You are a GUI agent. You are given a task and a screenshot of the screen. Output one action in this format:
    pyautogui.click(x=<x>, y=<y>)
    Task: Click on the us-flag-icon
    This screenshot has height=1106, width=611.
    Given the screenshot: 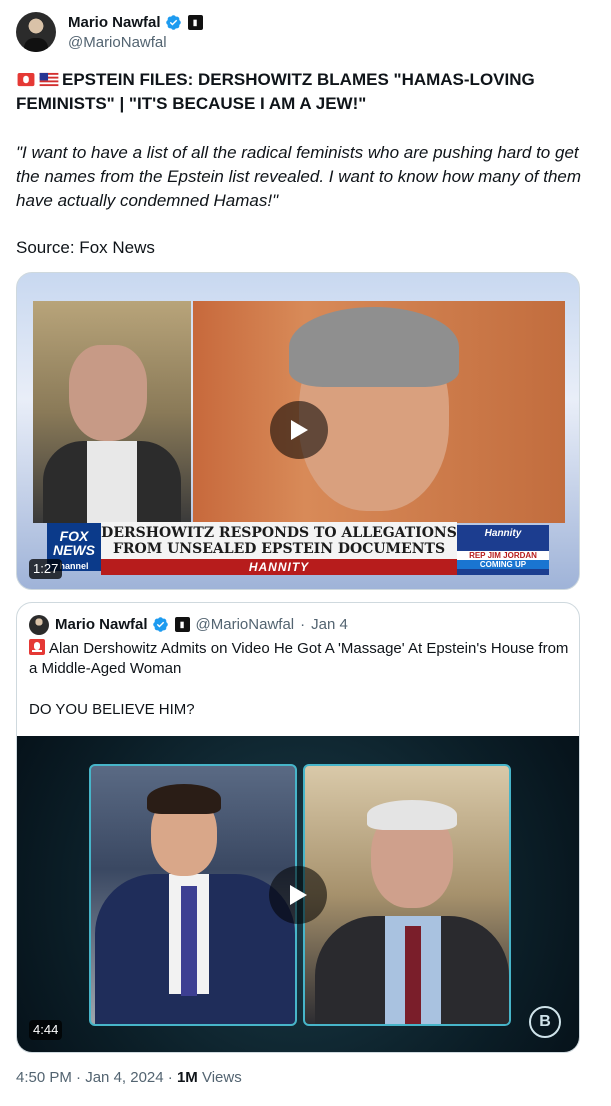 What is the action you would take?
    pyautogui.click(x=49, y=79)
    